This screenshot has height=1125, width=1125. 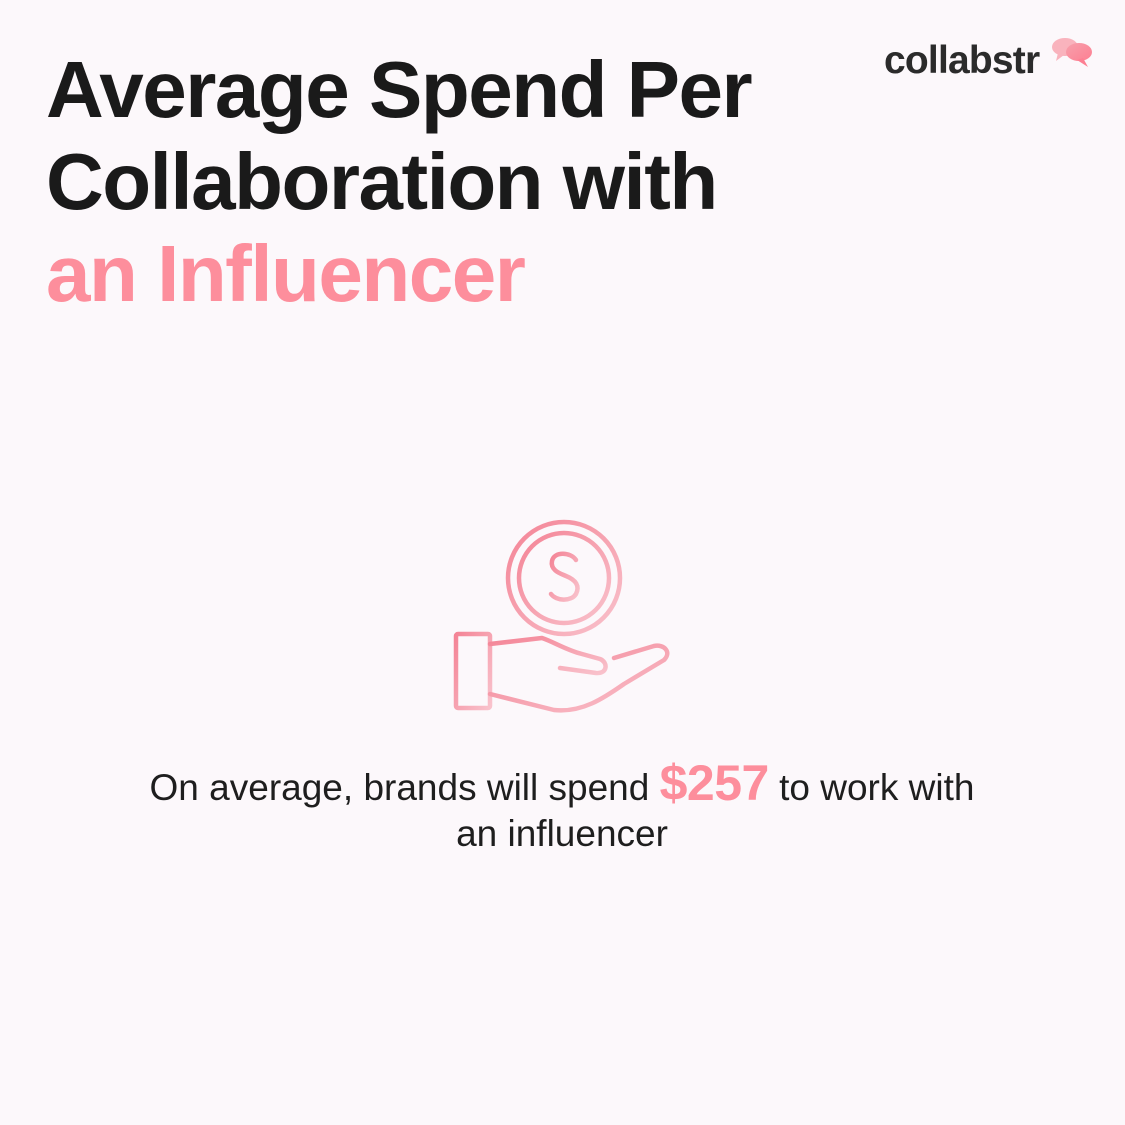 What do you see at coordinates (714, 783) in the screenshot?
I see `average-spend-amount: $257` at bounding box center [714, 783].